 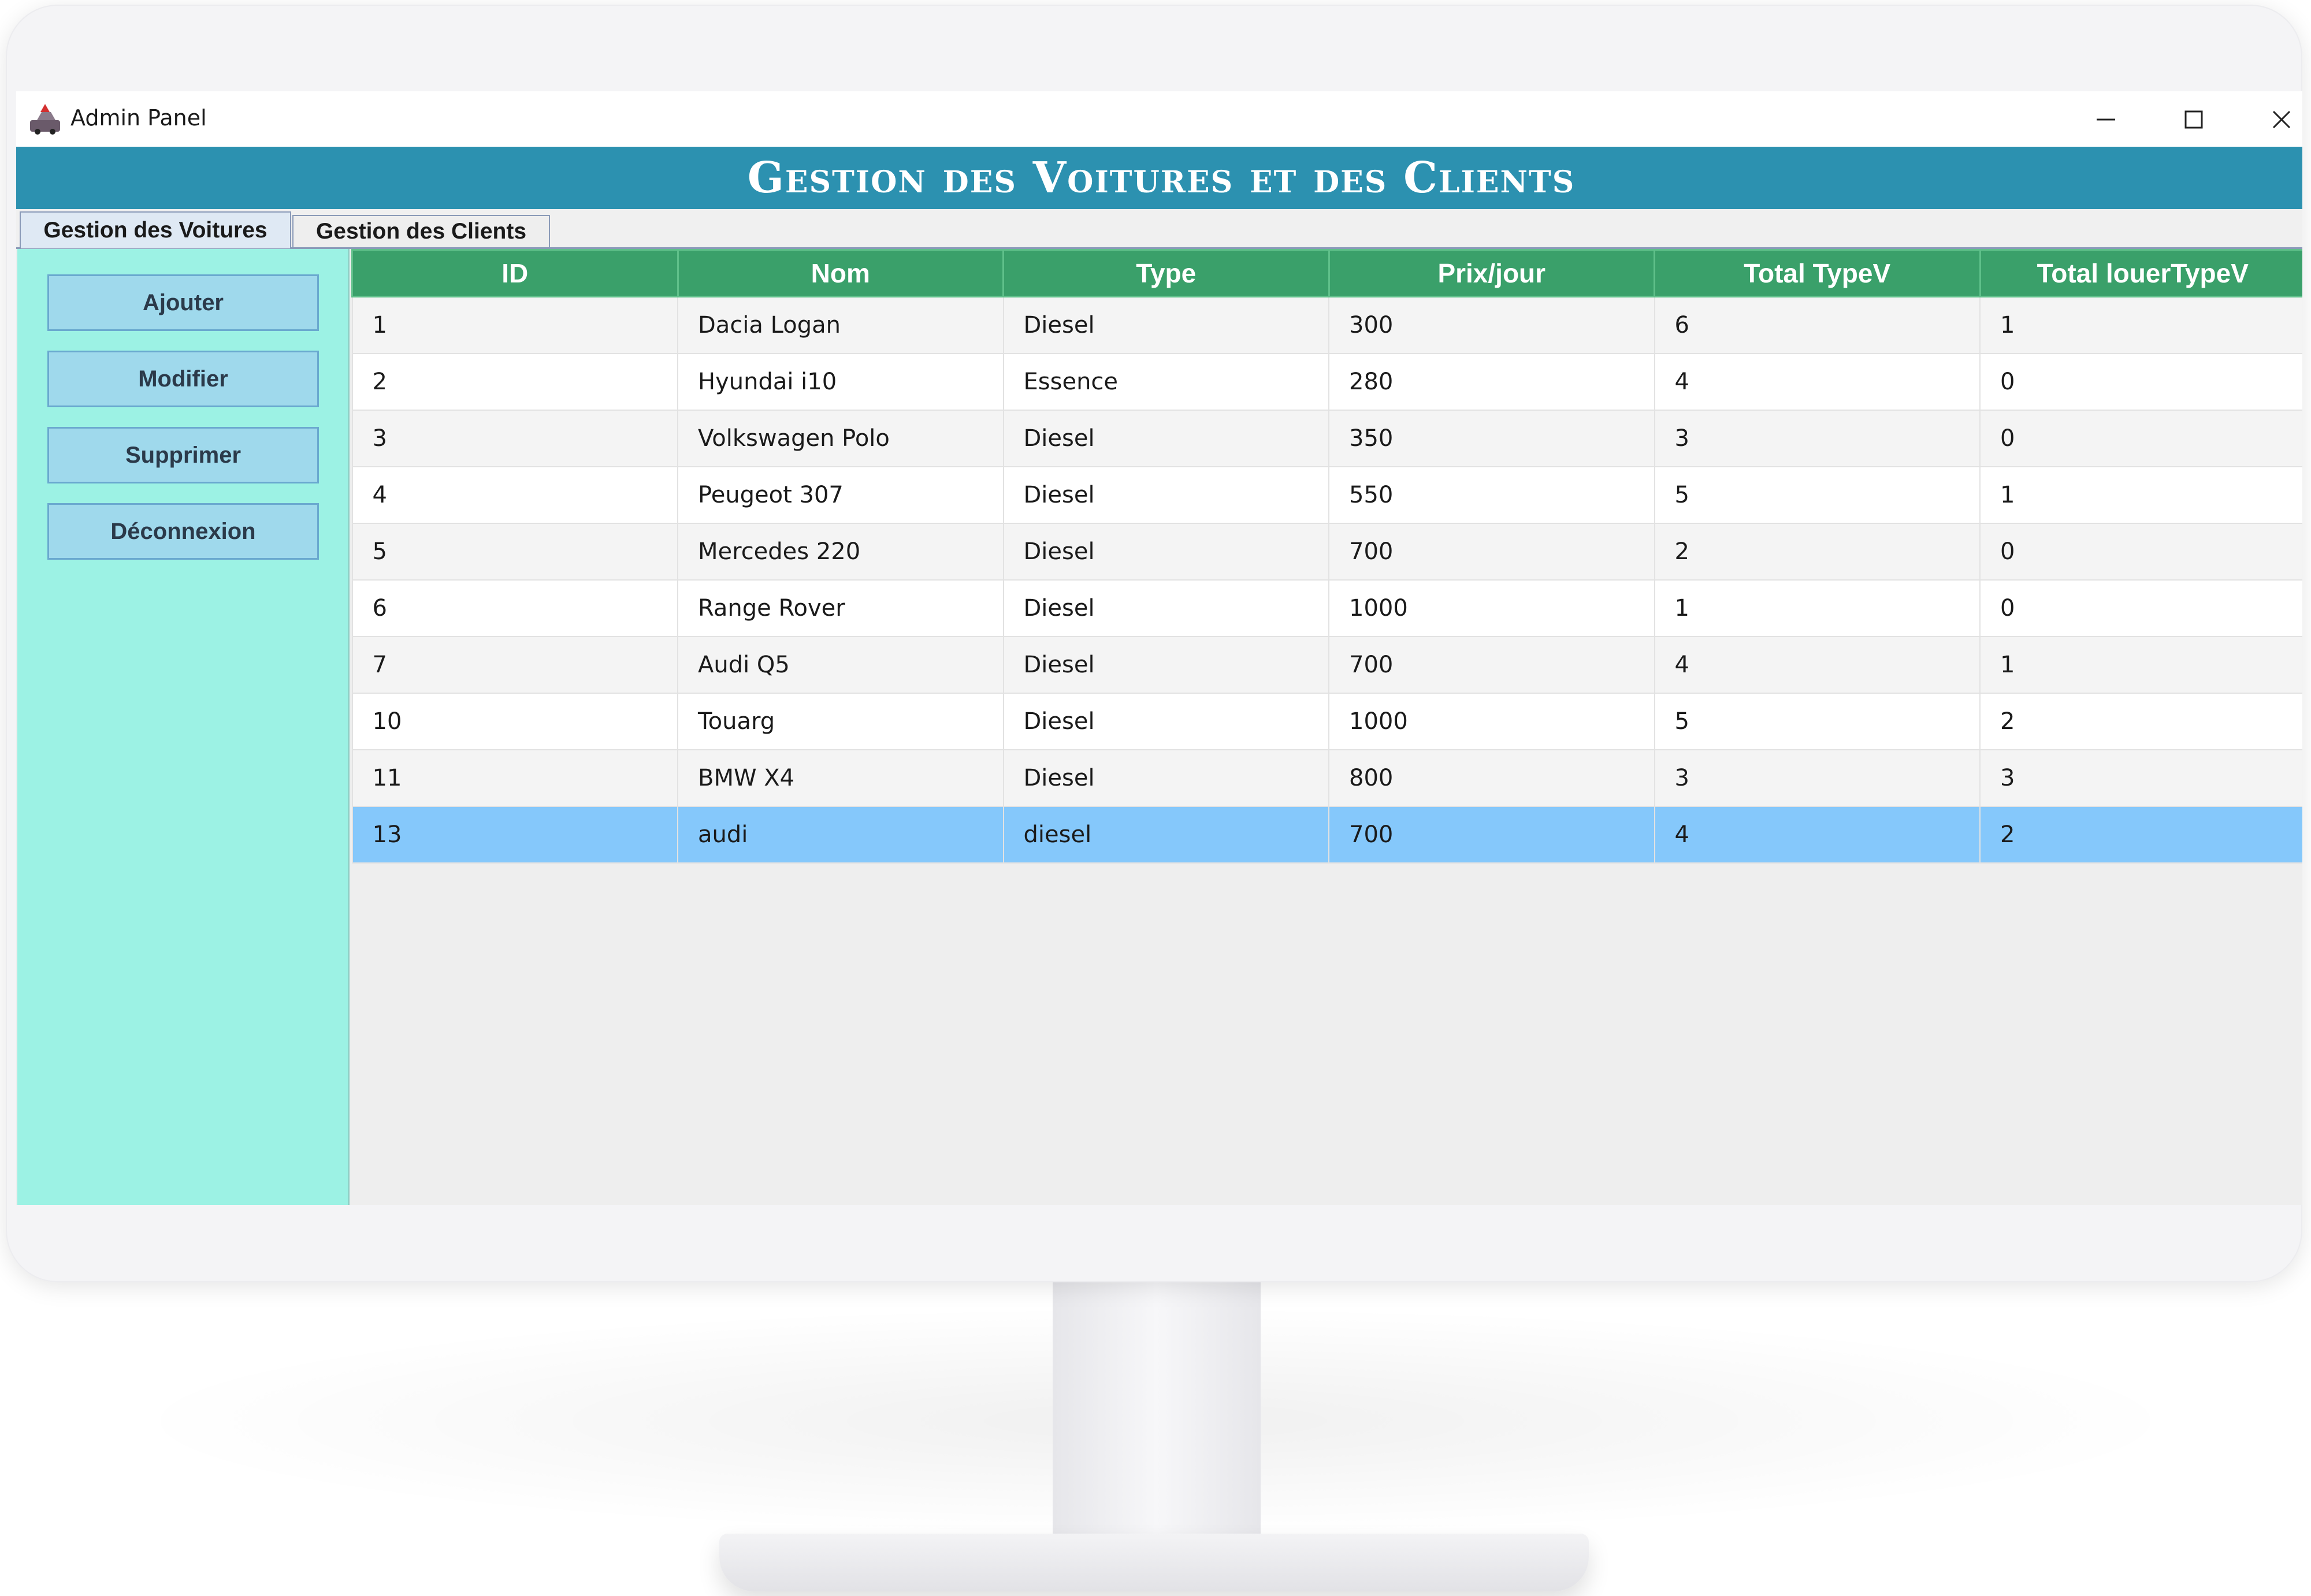 What do you see at coordinates (1161, 178) in the screenshot?
I see `banner-title: Gestion des Voitures et des Clients` at bounding box center [1161, 178].